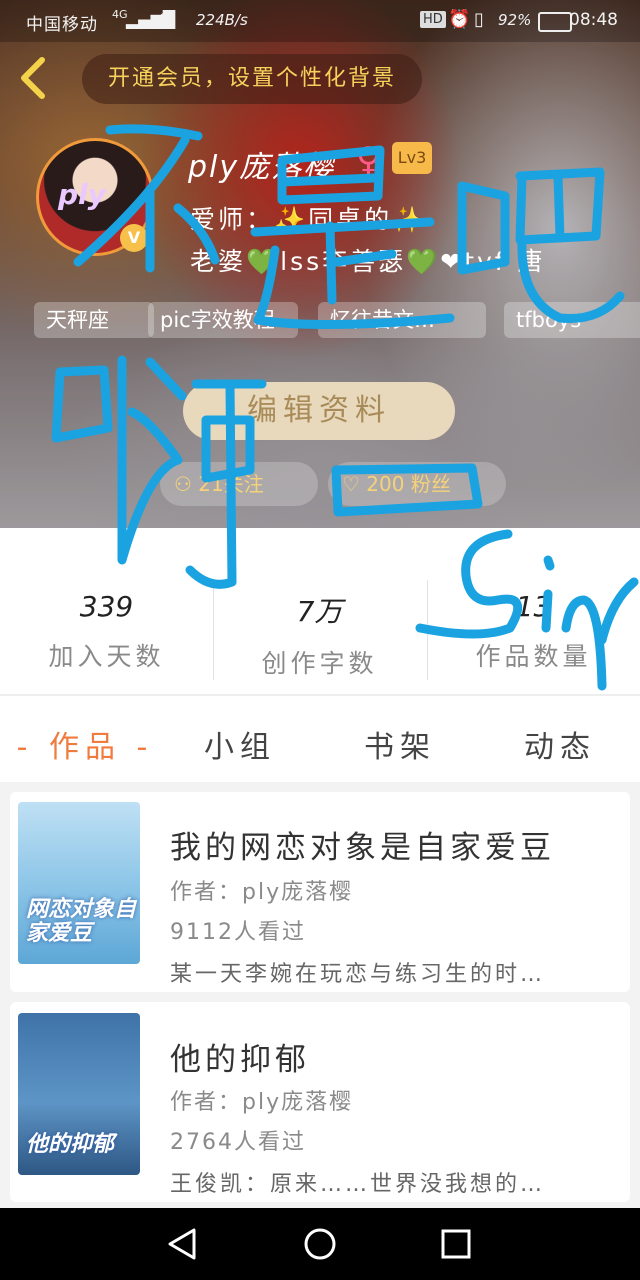 Image resolution: width=640 pixels, height=1280 pixels. Describe the element at coordinates (79, 1094) in the screenshot. I see `work-cover: 他的抑郁` at that location.